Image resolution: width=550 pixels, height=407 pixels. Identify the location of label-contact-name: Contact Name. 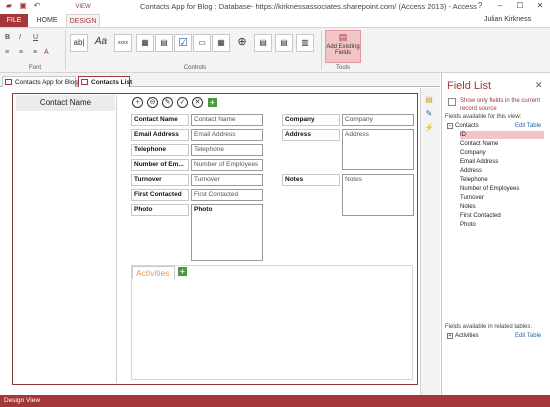
(160, 120).